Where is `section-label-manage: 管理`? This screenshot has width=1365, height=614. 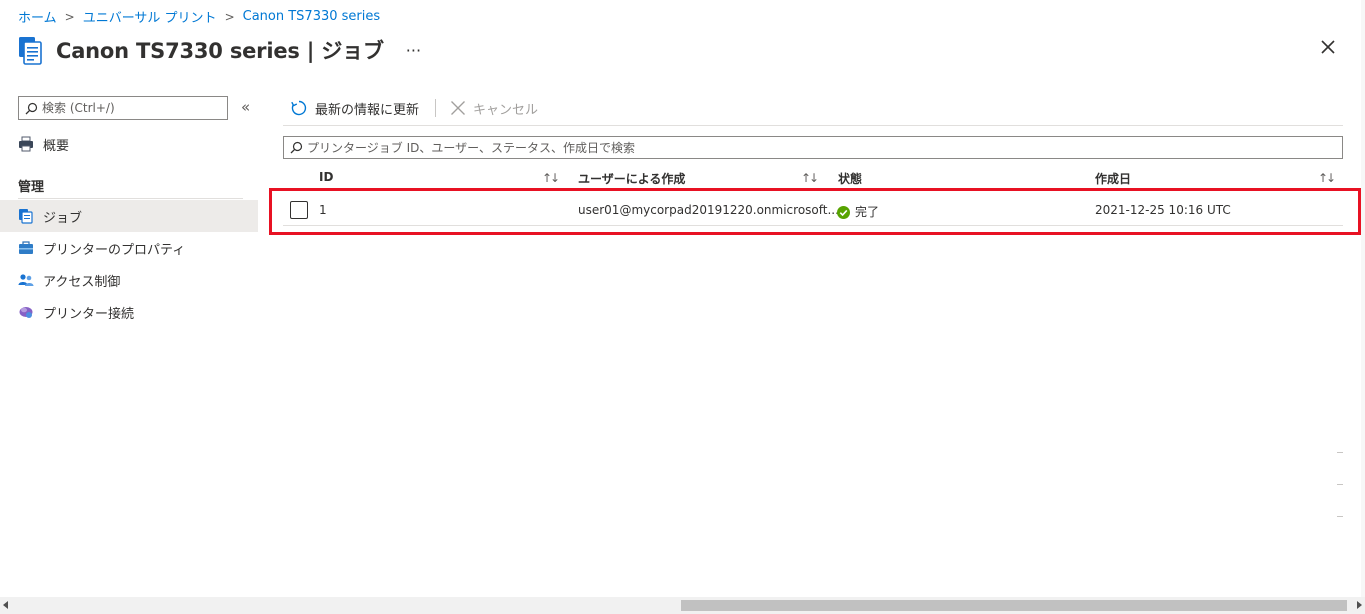 section-label-manage: 管理 is located at coordinates (31, 187).